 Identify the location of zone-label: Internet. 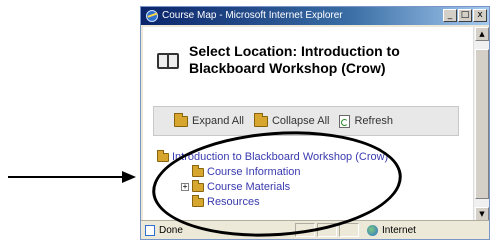
(399, 230).